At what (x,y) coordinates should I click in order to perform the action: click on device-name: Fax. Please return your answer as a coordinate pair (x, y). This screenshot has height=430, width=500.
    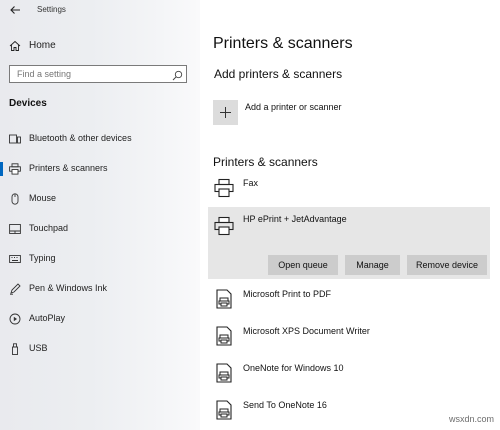
    Looking at the image, I should click on (251, 183).